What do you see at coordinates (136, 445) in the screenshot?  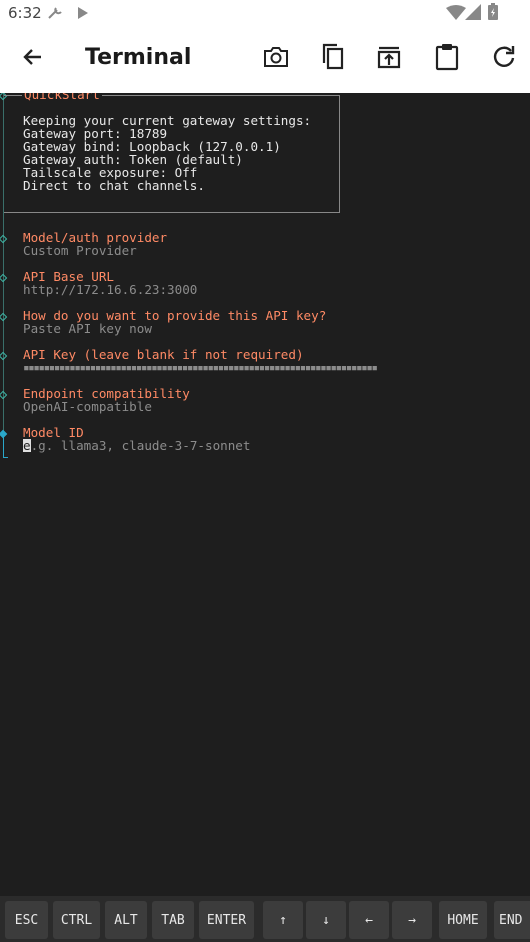 I see `model-id-input: e.g. llama3, claude-3-7-sonnet` at bounding box center [136, 445].